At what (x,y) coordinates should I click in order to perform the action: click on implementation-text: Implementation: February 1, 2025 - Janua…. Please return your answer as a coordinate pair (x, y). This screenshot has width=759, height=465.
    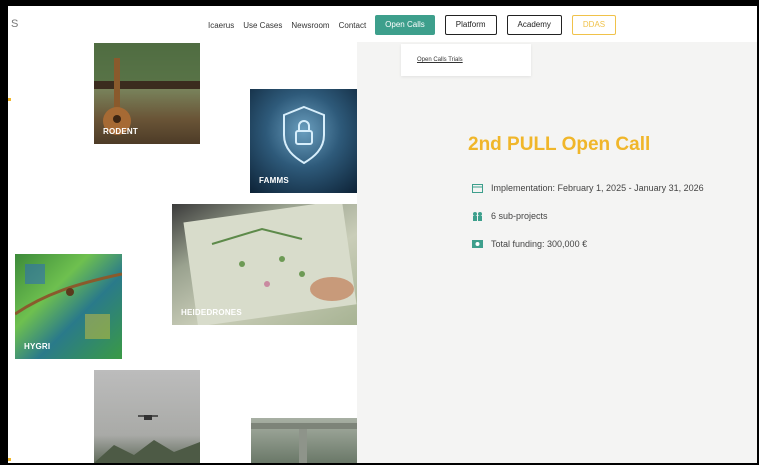
    Looking at the image, I should click on (597, 188).